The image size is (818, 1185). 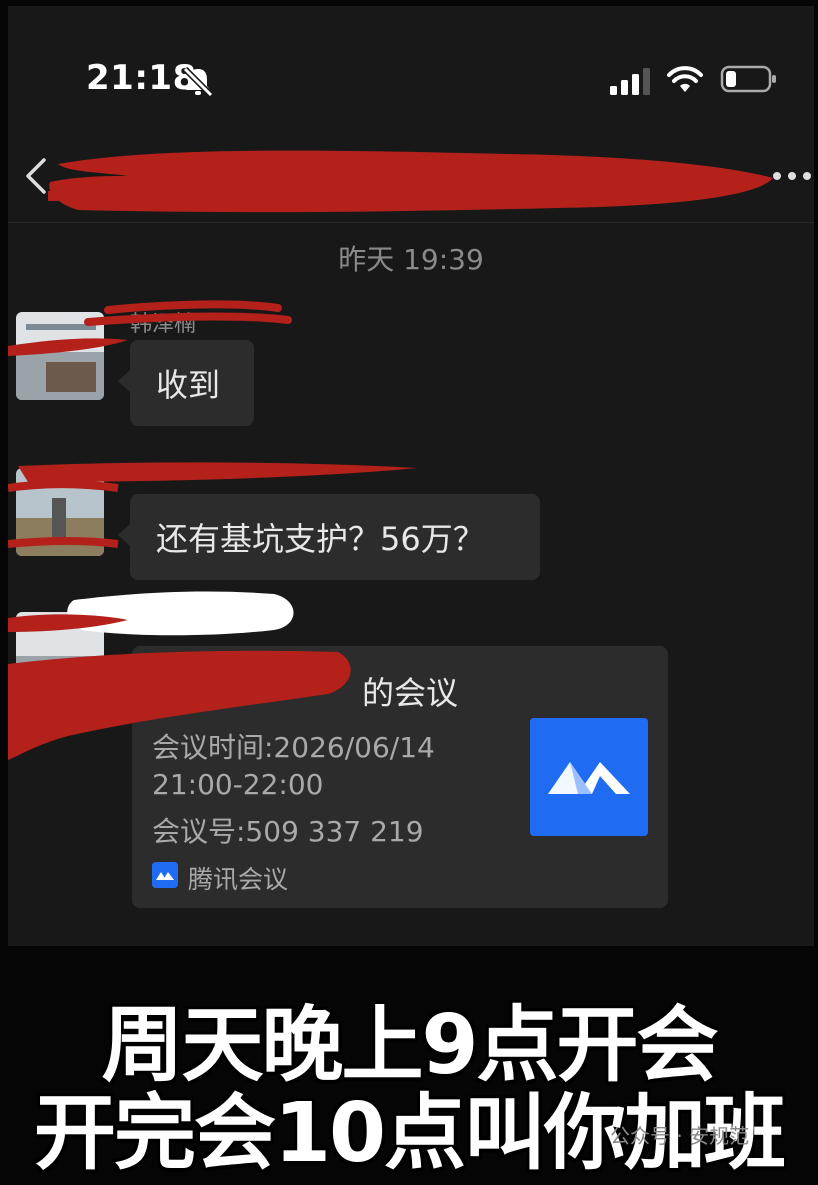 I want to click on tencent-meeting-logo-icon, so click(x=589, y=777).